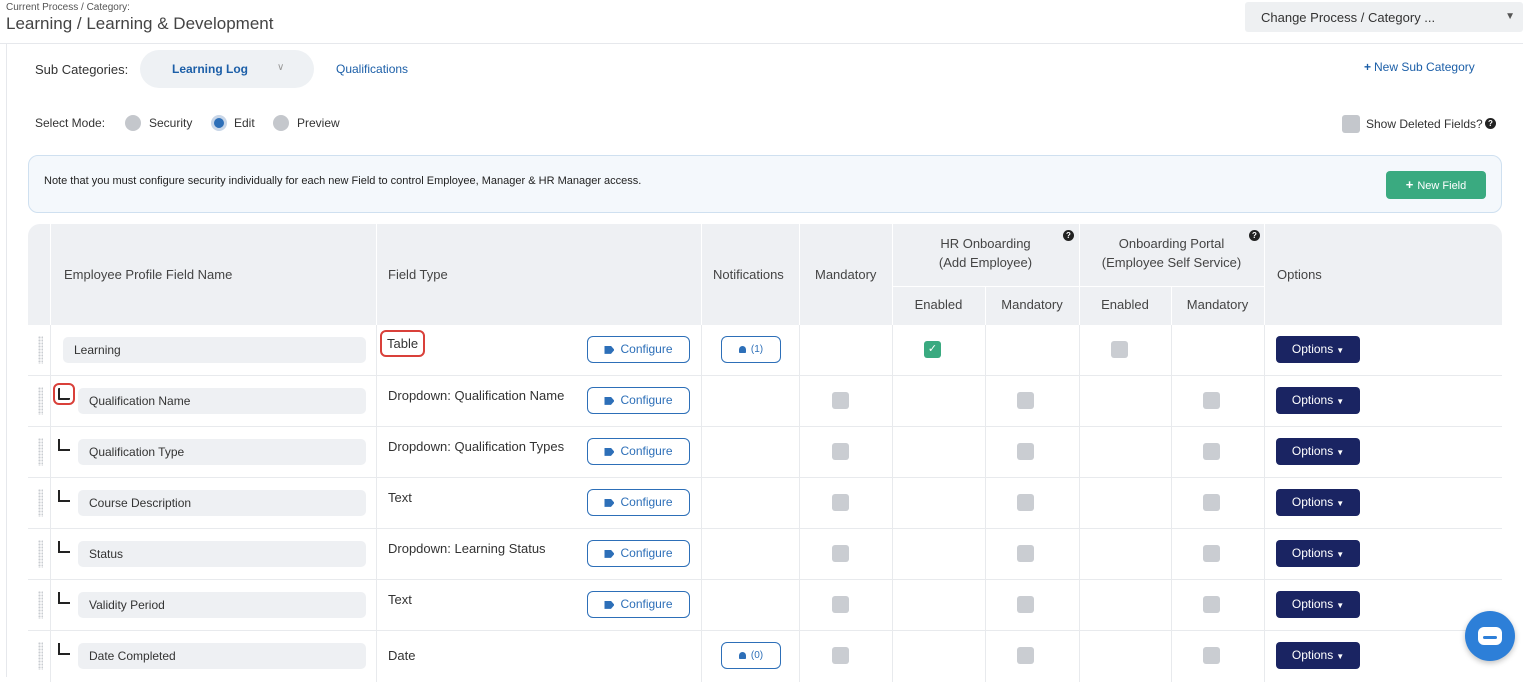 The height and width of the screenshot is (682, 1523). What do you see at coordinates (68, 7) in the screenshot?
I see `current-process-label: Current Process / Category:` at bounding box center [68, 7].